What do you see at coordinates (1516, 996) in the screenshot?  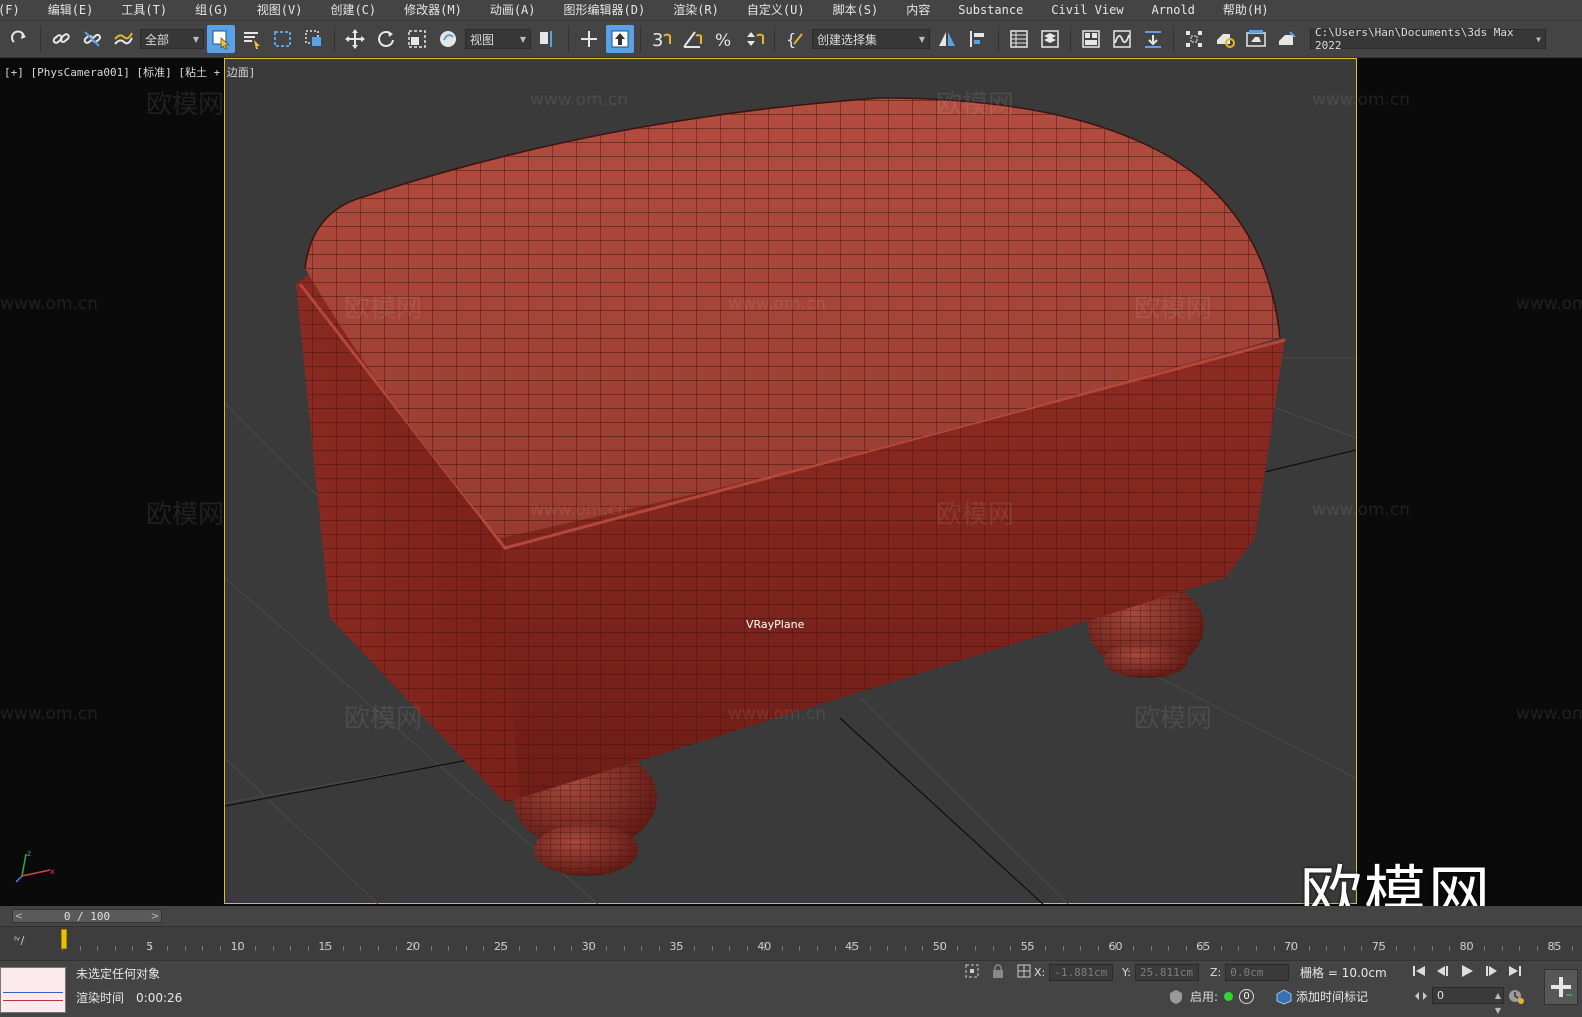 I see `time-configuration-icon` at bounding box center [1516, 996].